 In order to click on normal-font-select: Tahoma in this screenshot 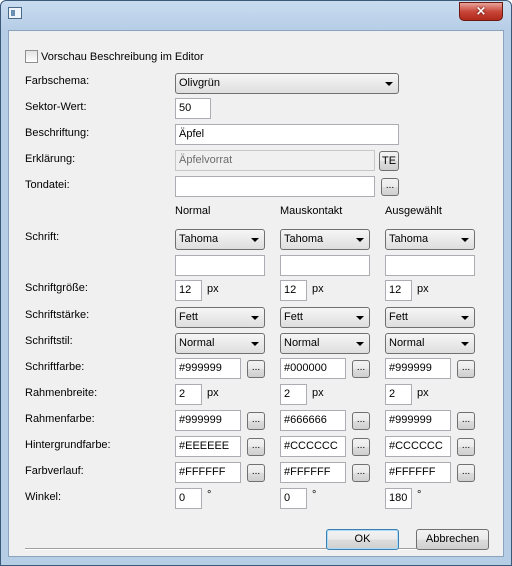, I will do `click(220, 239)`.